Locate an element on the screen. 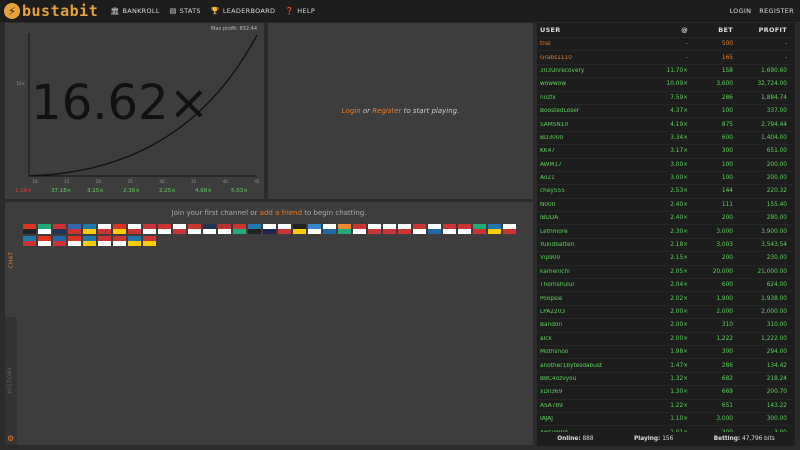  row-user: Grabs1110 is located at coordinates (590, 58).